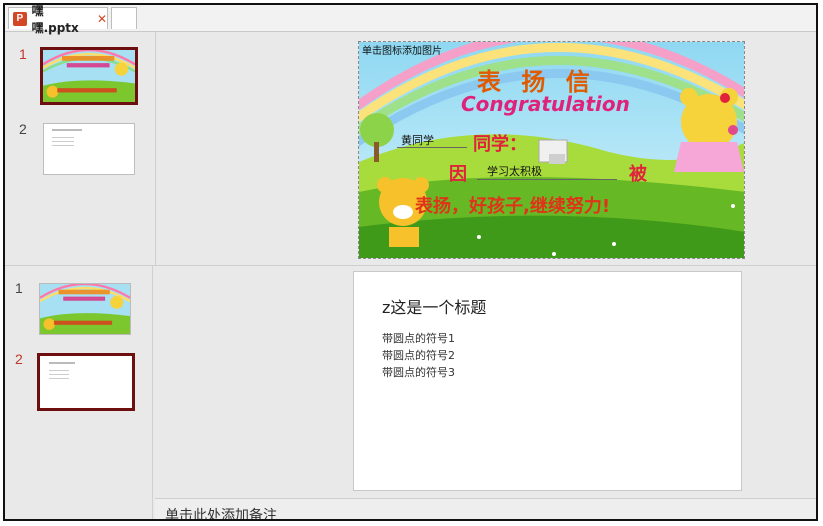 The width and height of the screenshot is (823, 526). I want to click on reason-underline, so click(547, 179).